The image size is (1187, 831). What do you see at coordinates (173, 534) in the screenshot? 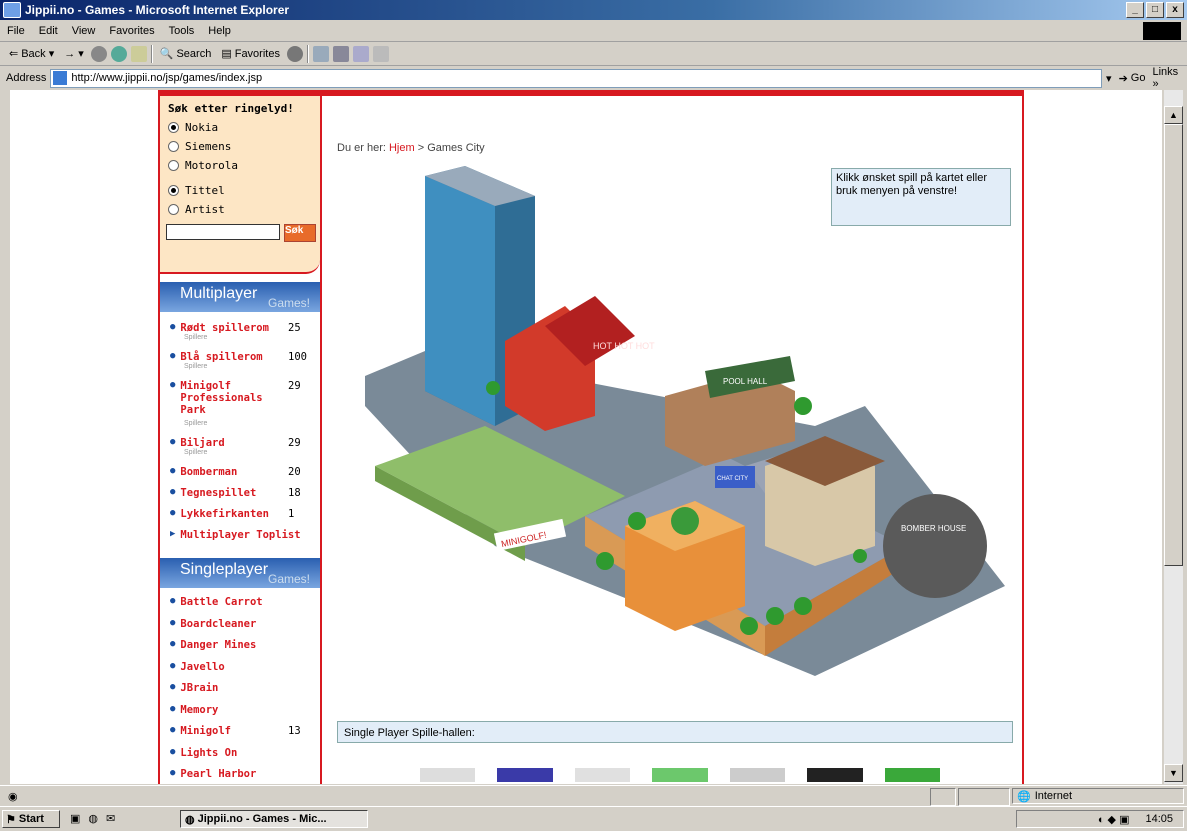
I see `arrow-icon: ▶` at bounding box center [173, 534].